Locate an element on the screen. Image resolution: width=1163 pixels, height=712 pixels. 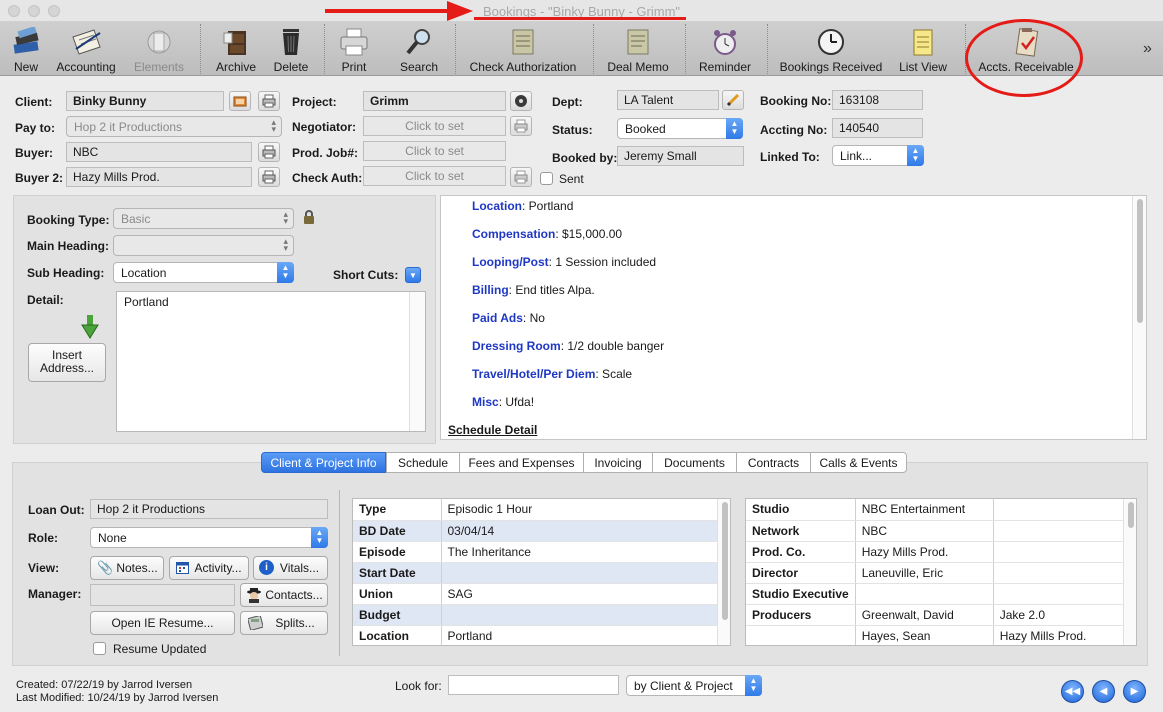
table-cell-value: 03/04/14 is located at coordinates (579, 531).